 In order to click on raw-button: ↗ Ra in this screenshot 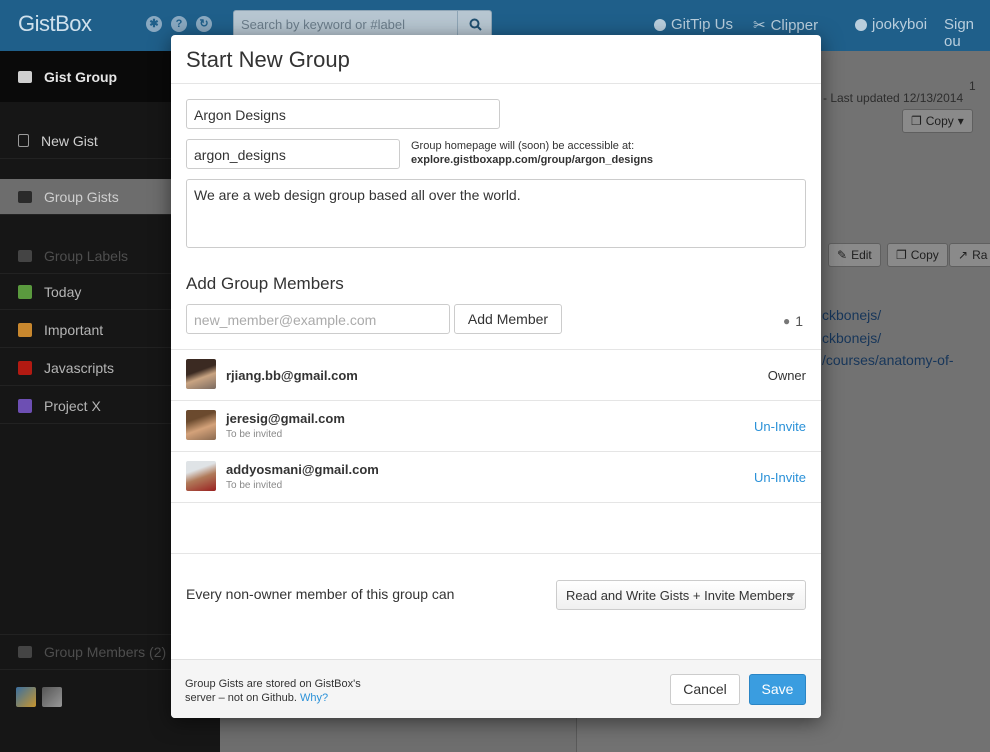, I will do `click(969, 255)`.